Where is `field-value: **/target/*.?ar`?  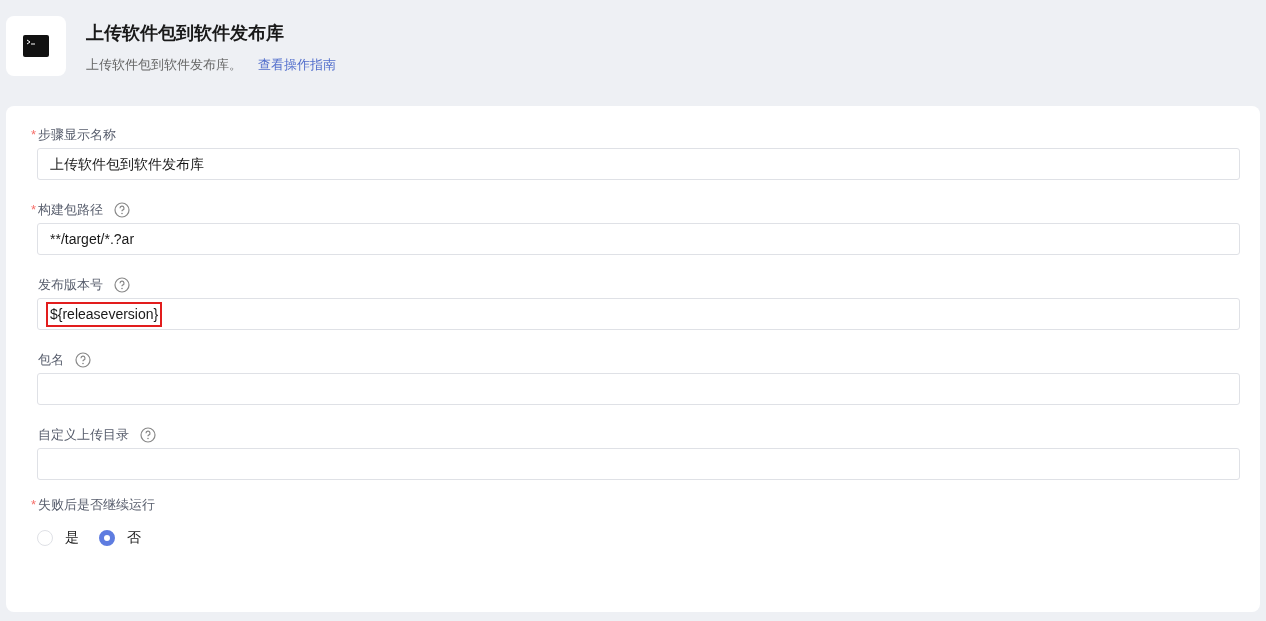 field-value: **/target/*.?ar is located at coordinates (92, 239).